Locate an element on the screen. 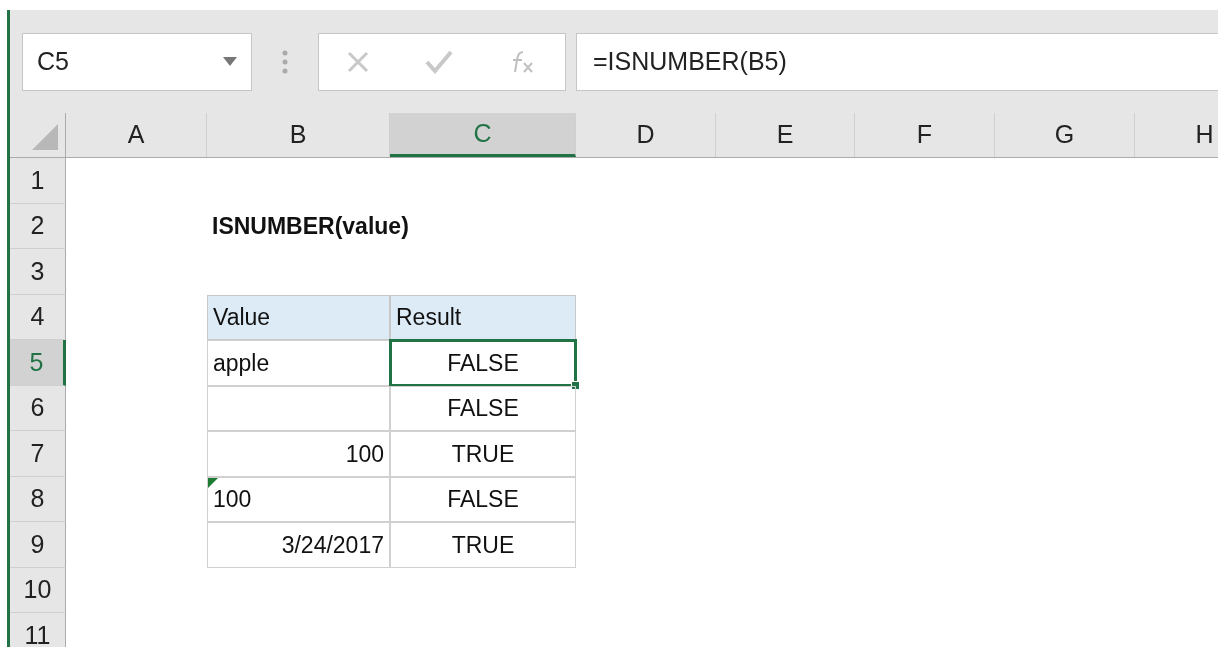  formula-field: =ISNUMBER(B5) is located at coordinates (897, 61).